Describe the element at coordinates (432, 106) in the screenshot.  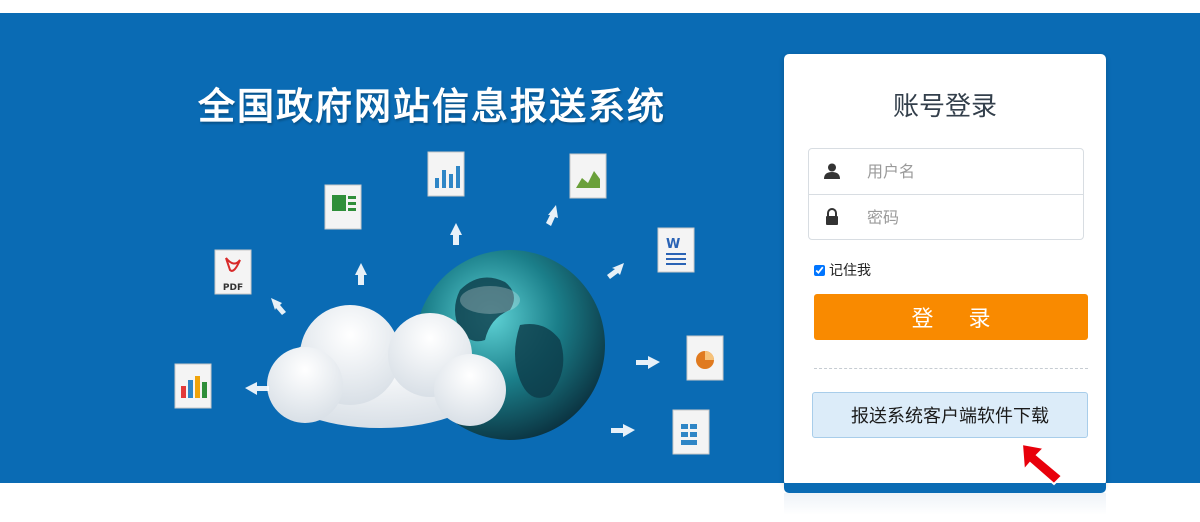
I see `banner-title: 全国政府网站信息报送系统` at that location.